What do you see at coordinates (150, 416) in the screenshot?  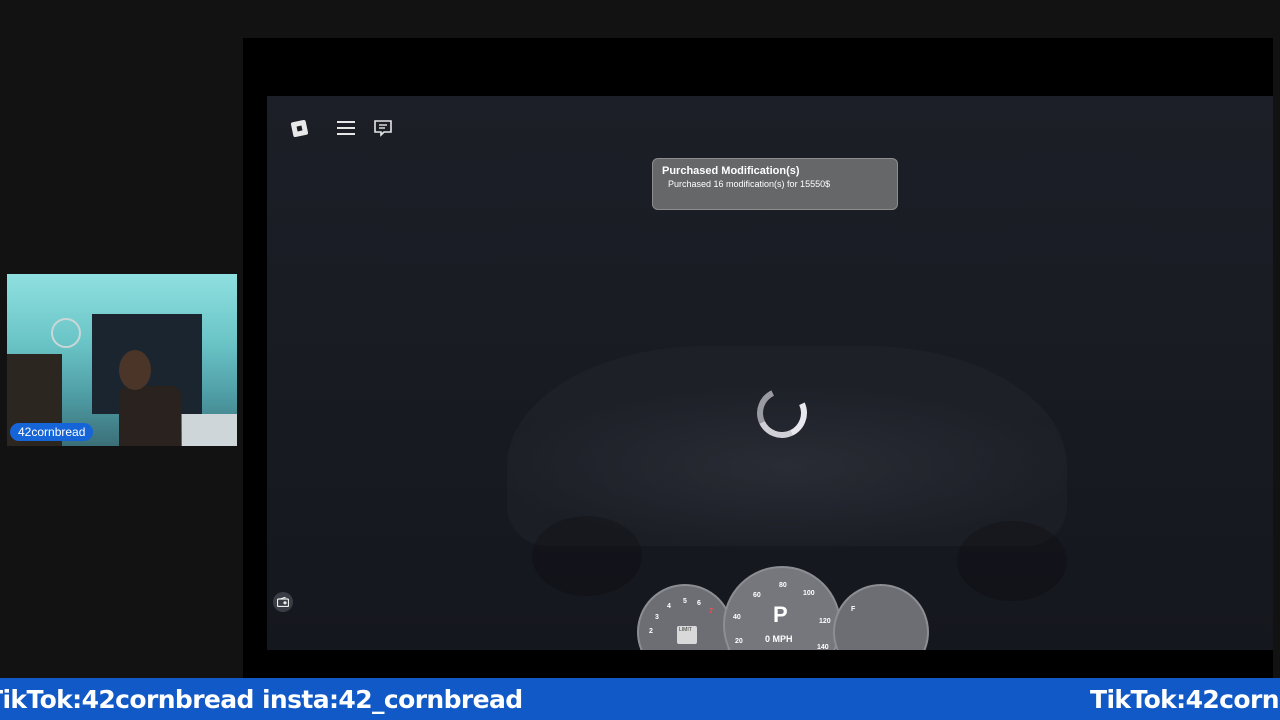 I see `streamer-body` at bounding box center [150, 416].